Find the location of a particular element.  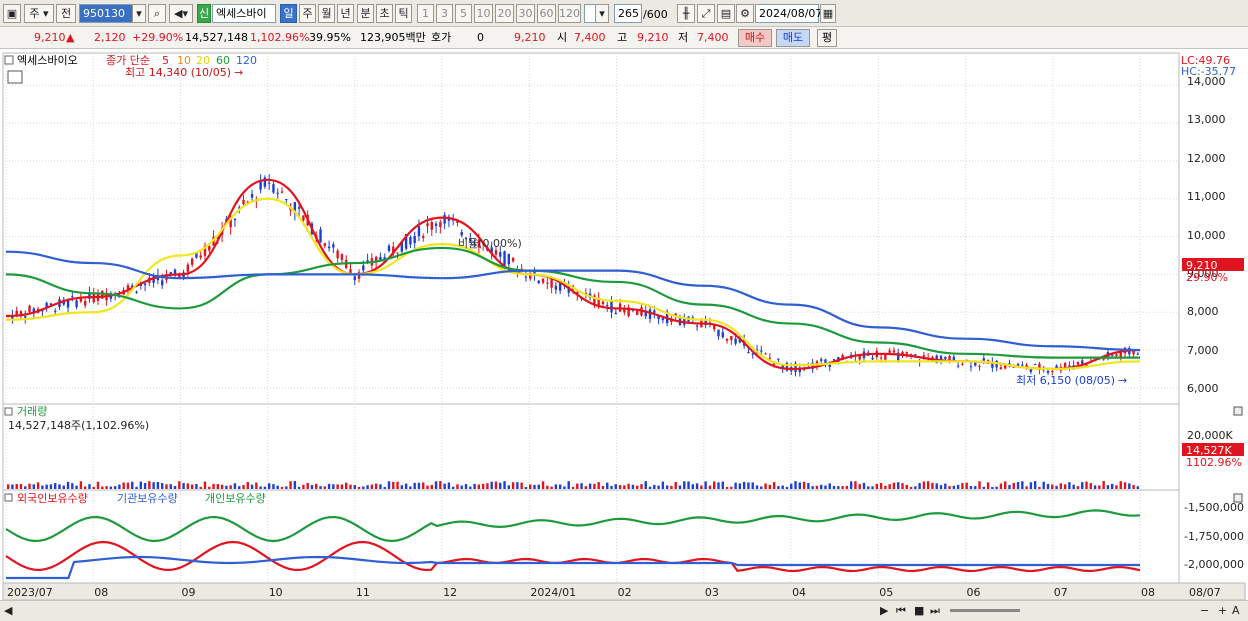

chart-layout-icon: ▣ is located at coordinates (12, 13).